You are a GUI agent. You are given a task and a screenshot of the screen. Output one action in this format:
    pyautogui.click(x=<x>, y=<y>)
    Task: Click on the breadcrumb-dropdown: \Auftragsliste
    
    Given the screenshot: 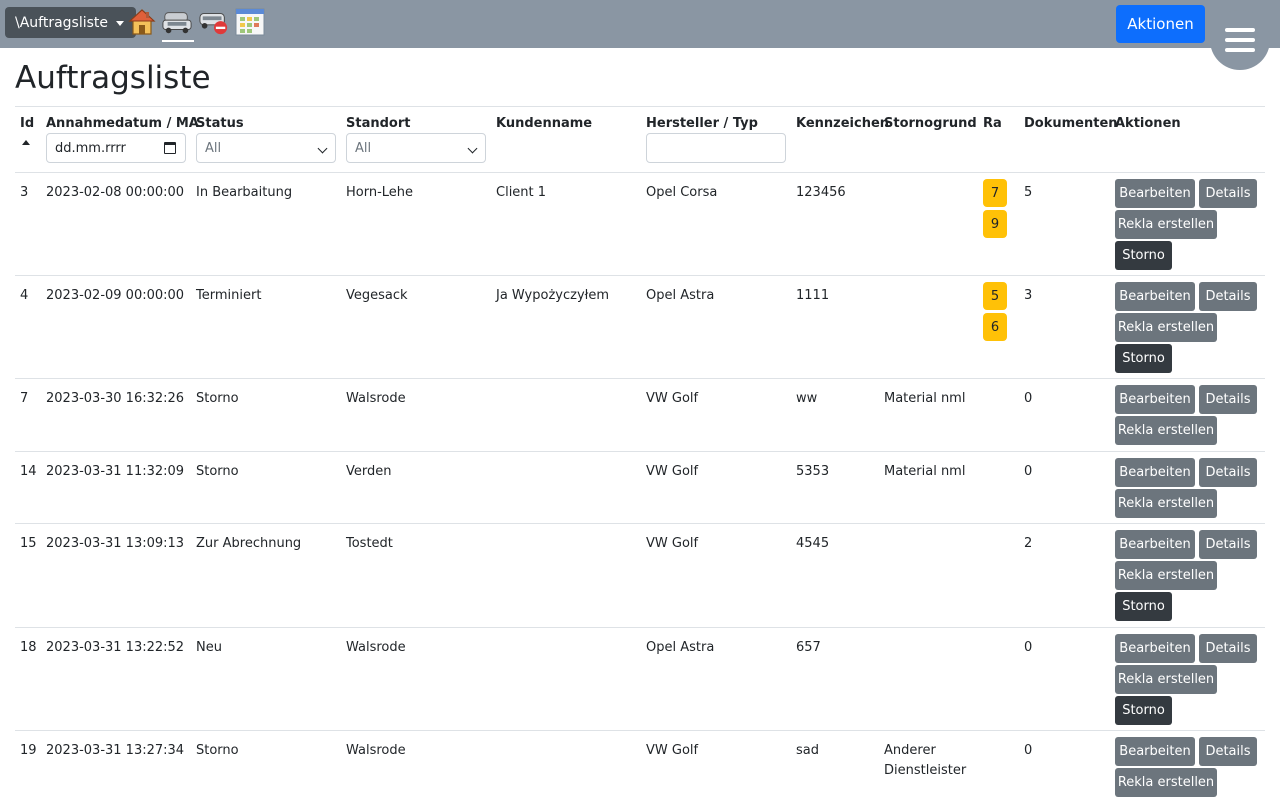 What is the action you would take?
    pyautogui.click(x=71, y=22)
    